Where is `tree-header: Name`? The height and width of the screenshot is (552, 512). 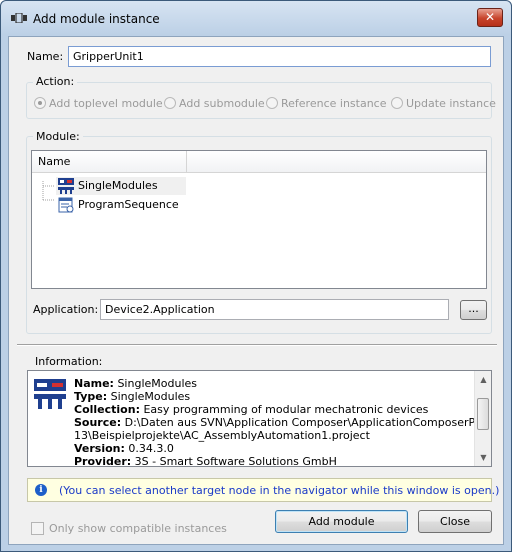 tree-header: Name is located at coordinates (259, 162).